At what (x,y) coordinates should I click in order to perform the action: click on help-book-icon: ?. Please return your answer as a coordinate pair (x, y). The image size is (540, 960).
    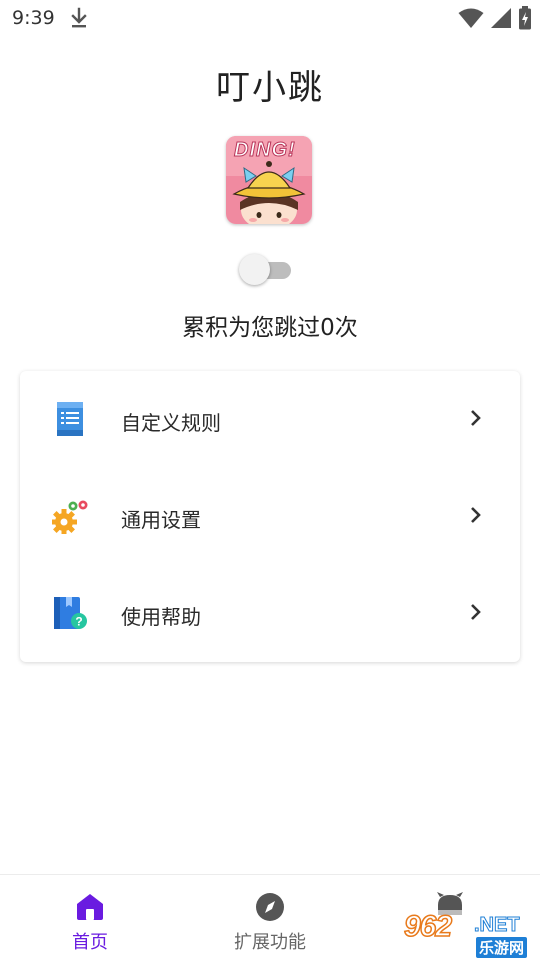
    Looking at the image, I should click on (70, 613).